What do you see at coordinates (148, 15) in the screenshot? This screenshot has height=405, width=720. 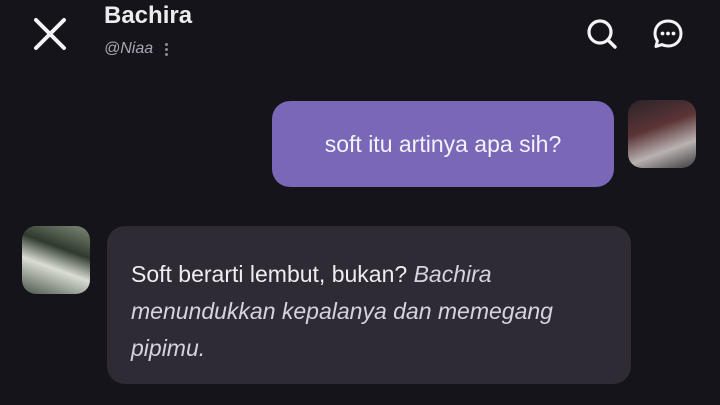 I see `character-name: Bachira` at bounding box center [148, 15].